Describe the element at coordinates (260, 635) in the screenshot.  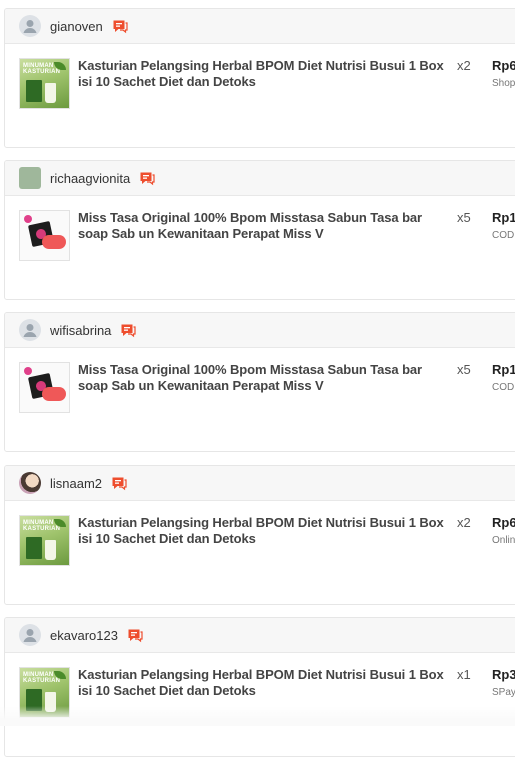
I see `order-header: ekavaro123` at that location.